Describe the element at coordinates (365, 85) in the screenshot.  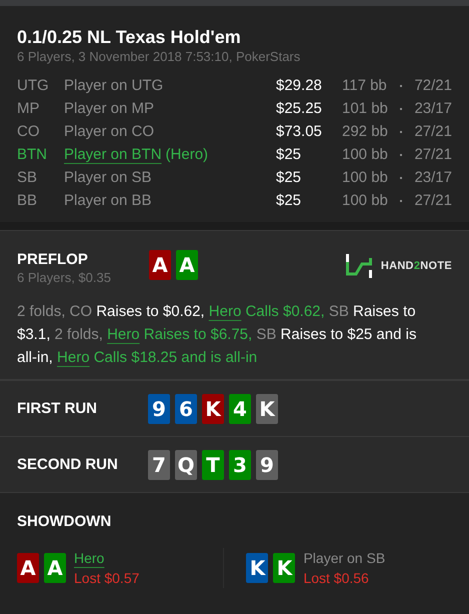
I see `big-blinds: 117 bb` at that location.